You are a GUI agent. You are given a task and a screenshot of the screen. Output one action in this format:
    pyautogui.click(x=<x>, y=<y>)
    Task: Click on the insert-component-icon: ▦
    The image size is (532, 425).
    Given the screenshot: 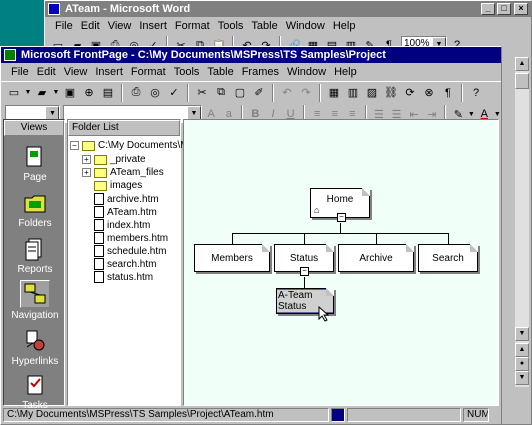 What is the action you would take?
    pyautogui.click(x=334, y=93)
    